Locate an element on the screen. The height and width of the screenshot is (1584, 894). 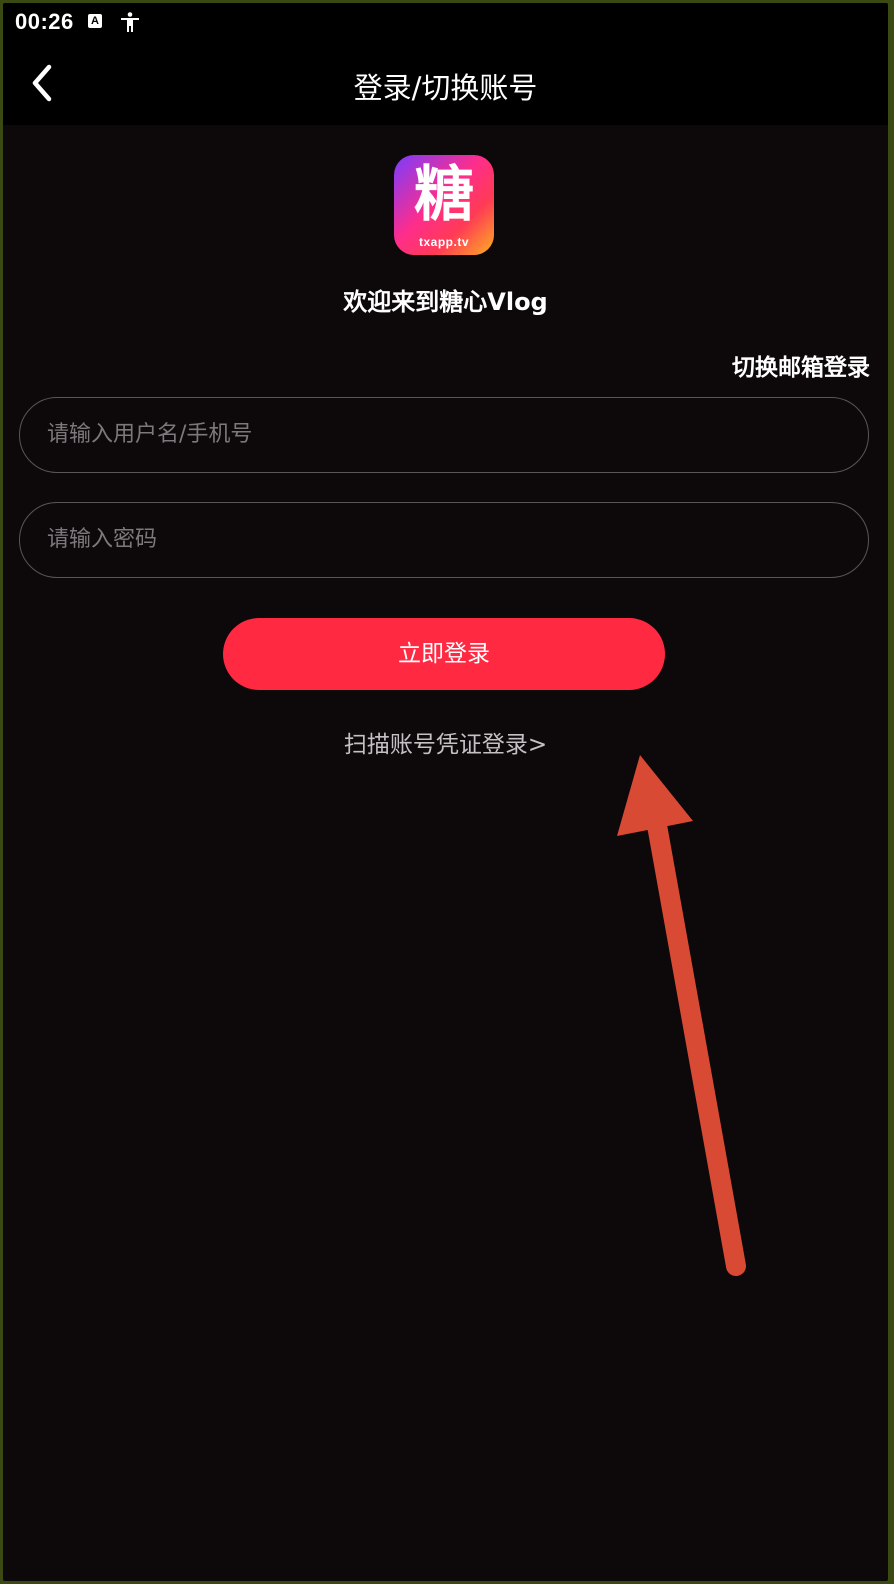
scan-credential-login-link: 扫描账号凭证登录> is located at coordinates (445, 742).